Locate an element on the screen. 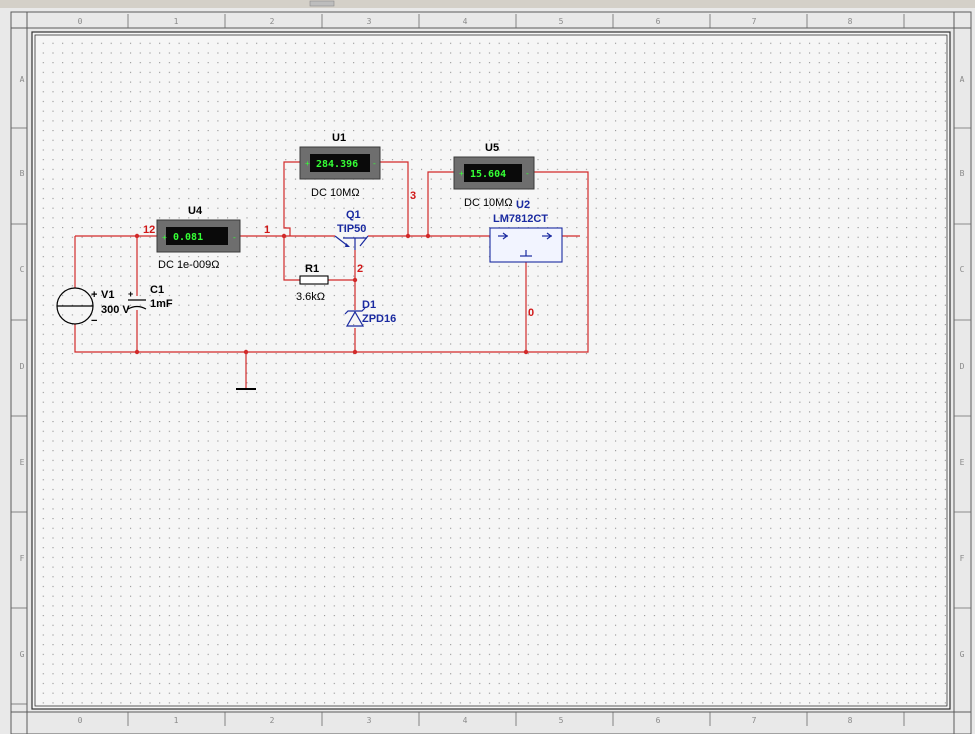 Image resolution: width=975 pixels, height=734 pixels. d1-part-label: ZPD16 is located at coordinates (379, 319).